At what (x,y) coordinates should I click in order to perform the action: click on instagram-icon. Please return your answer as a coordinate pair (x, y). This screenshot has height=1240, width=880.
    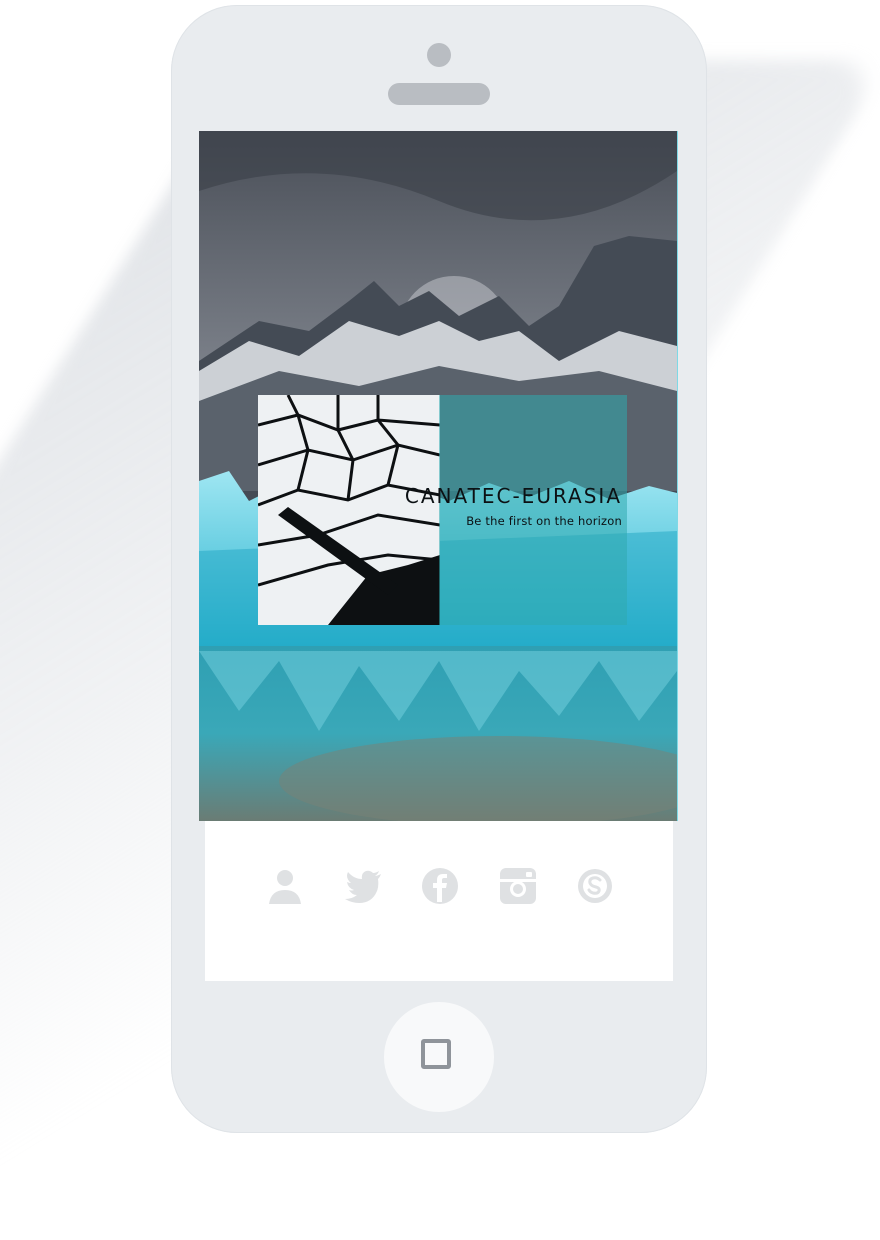
    Looking at the image, I should click on (518, 886).